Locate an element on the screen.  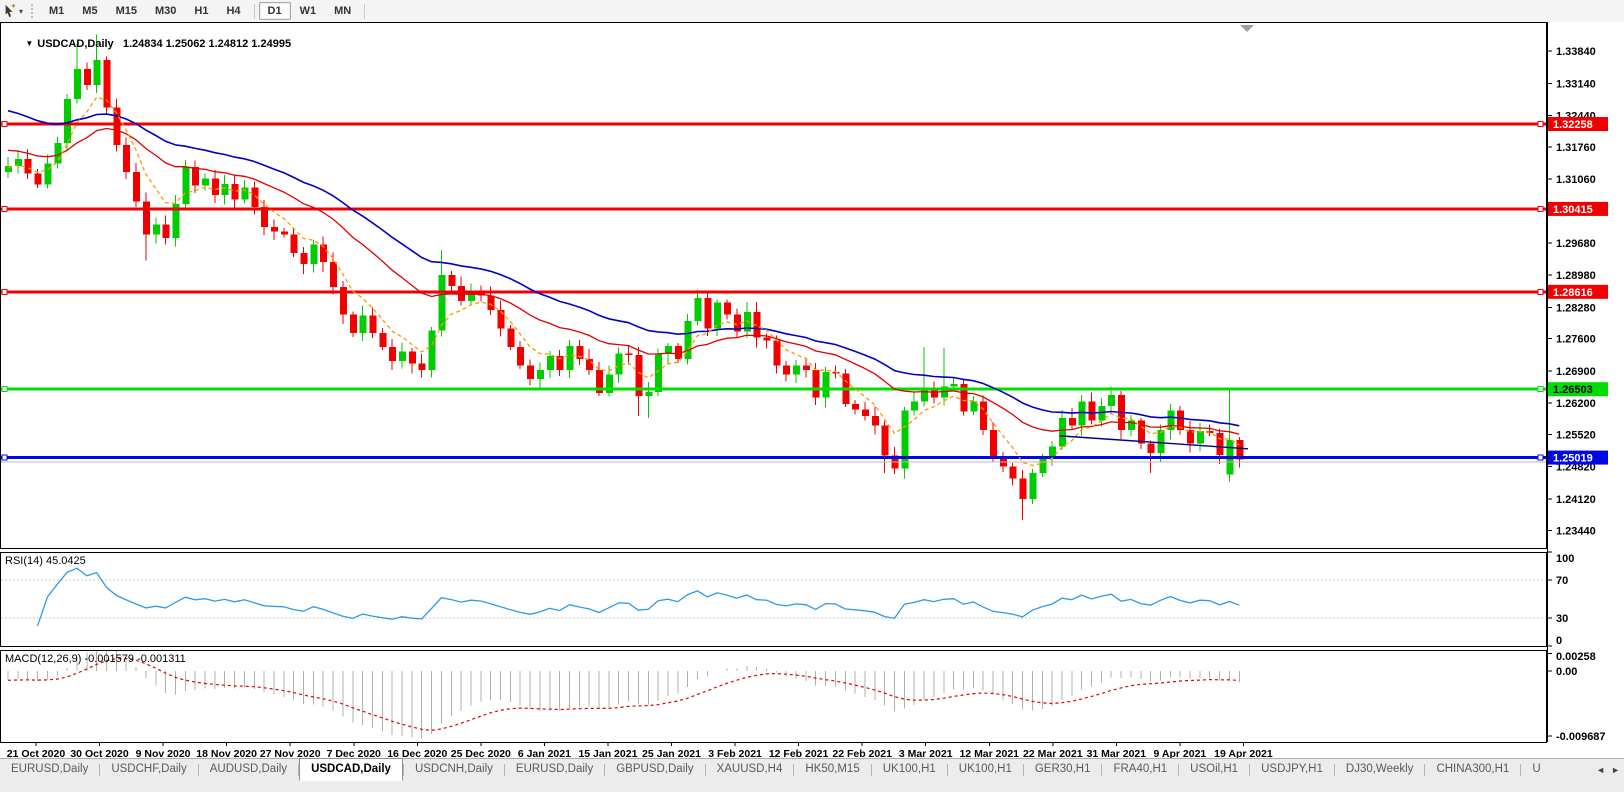
hline-1.32258 is located at coordinates (773, 124).